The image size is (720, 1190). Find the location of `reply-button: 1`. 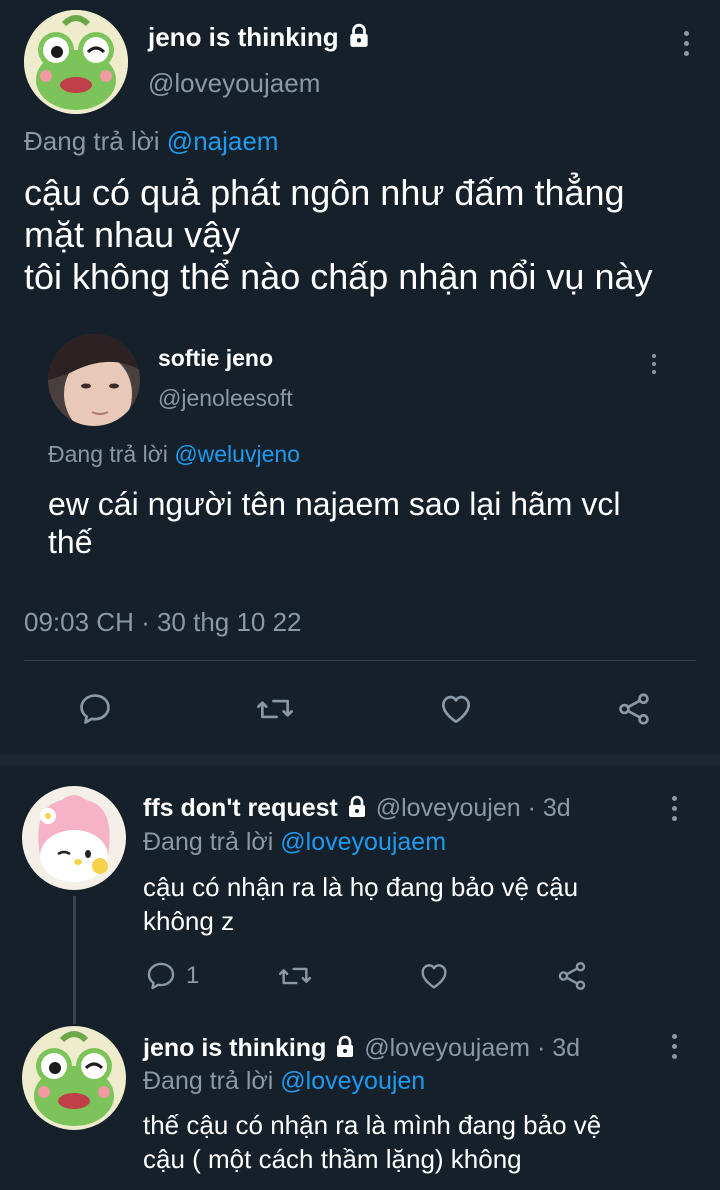

reply-button: 1 is located at coordinates (171, 976).